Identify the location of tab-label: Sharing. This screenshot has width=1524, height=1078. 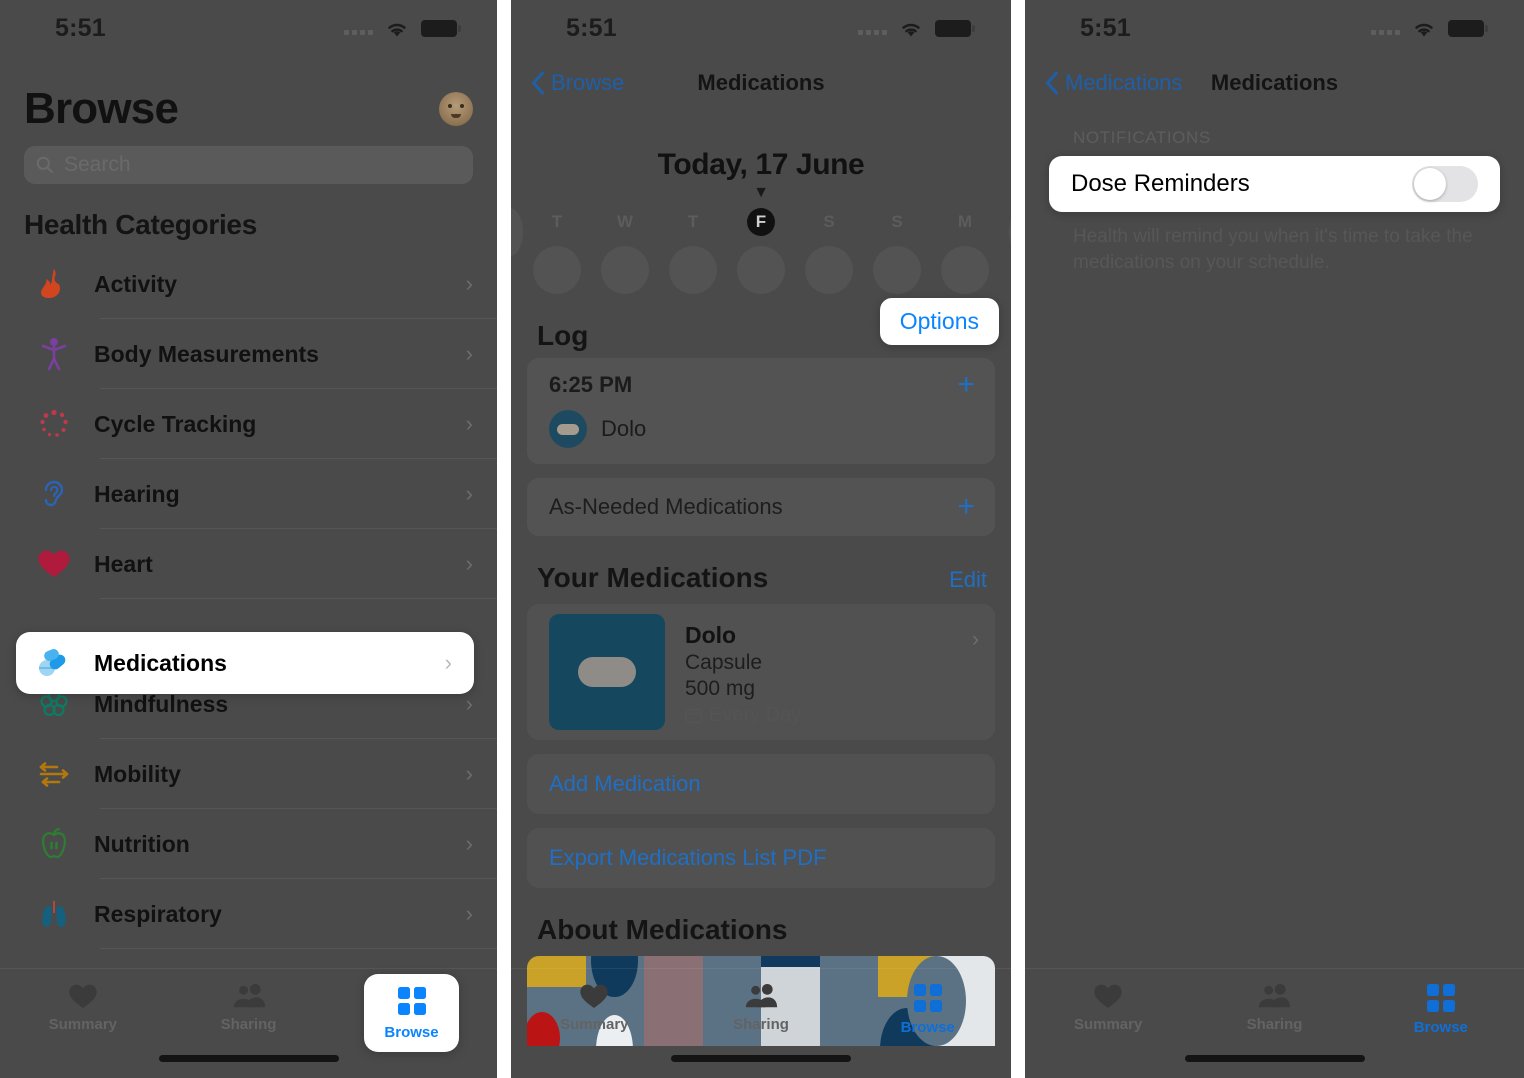
(761, 1024).